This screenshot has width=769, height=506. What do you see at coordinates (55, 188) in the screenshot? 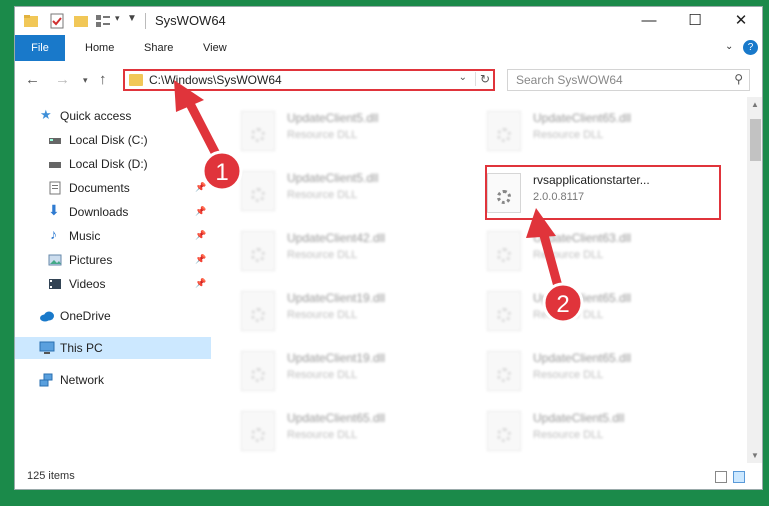
I see `documents-icon` at bounding box center [55, 188].